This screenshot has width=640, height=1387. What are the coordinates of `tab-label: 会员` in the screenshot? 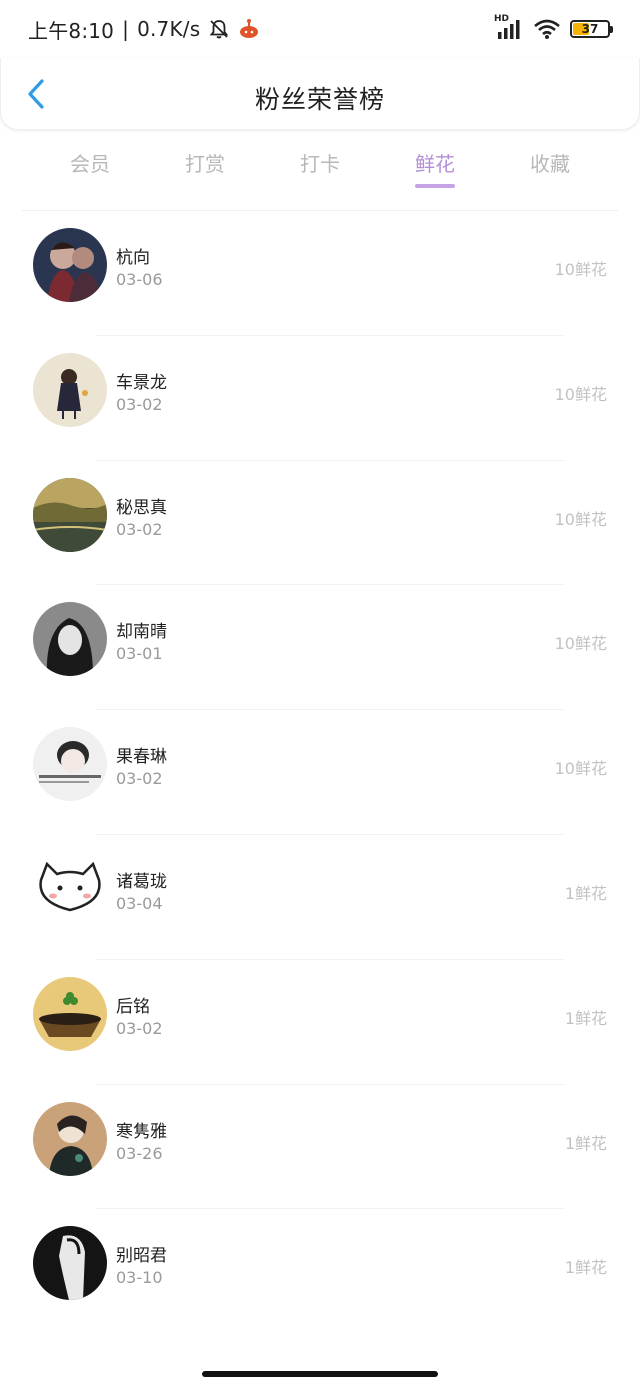 It's located at (90, 164).